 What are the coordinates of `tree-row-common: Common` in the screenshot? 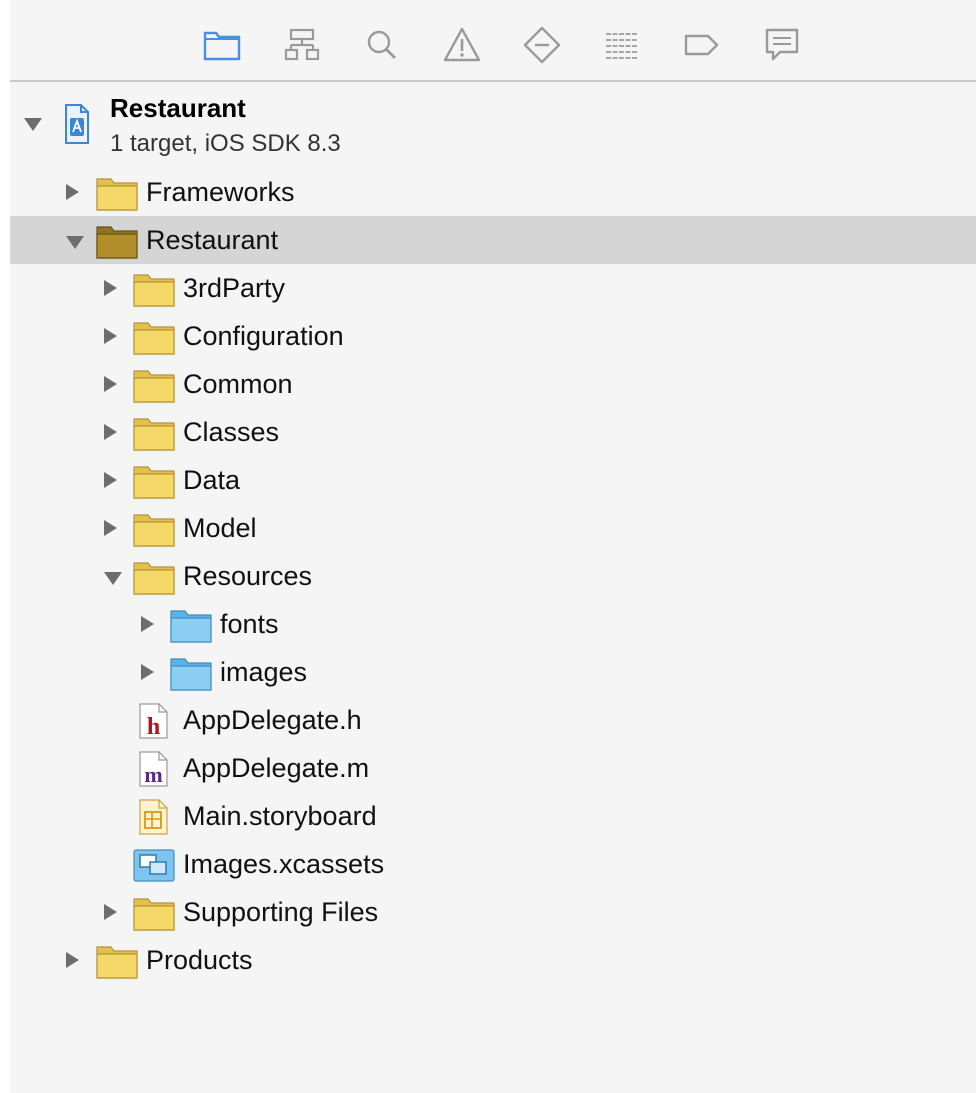 It's located at (493, 384).